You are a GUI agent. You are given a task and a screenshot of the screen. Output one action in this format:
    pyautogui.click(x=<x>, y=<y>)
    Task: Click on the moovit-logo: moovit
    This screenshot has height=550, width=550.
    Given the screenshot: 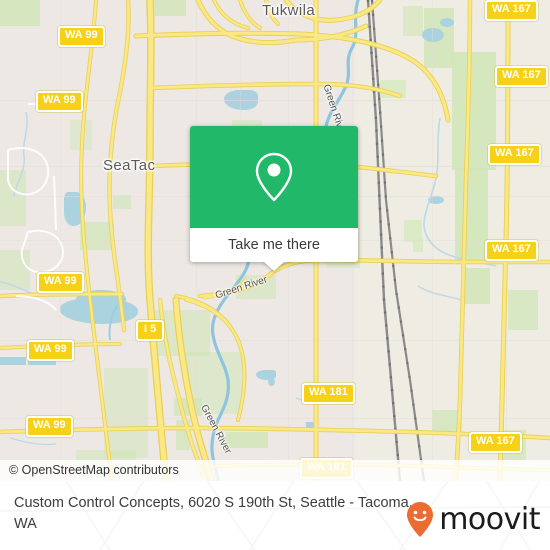 What is the action you would take?
    pyautogui.click(x=472, y=520)
    